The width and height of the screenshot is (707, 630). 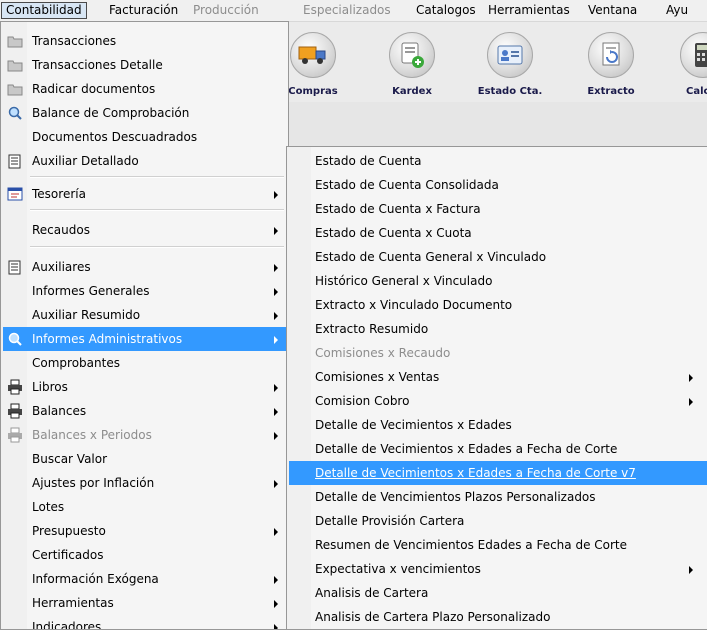 What do you see at coordinates (412, 55) in the screenshot?
I see `kardex-add-icon` at bounding box center [412, 55].